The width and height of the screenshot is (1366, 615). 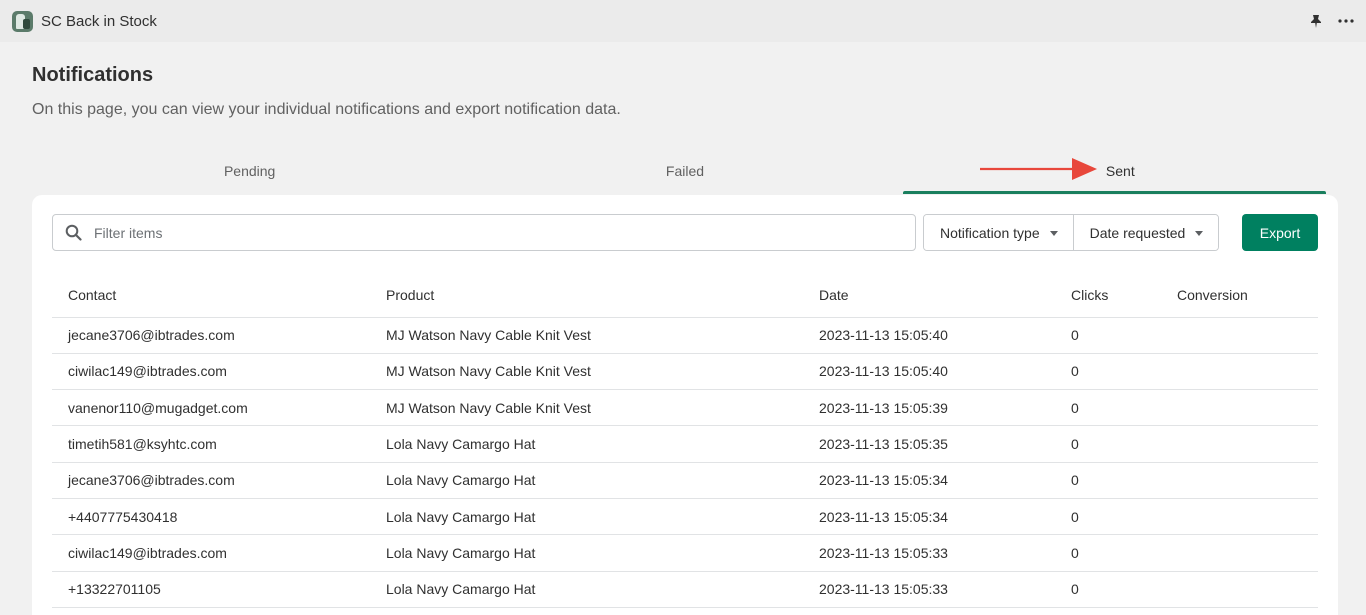 What do you see at coordinates (683, 21) in the screenshot?
I see `app-header-bar: SC Back in Stock` at bounding box center [683, 21].